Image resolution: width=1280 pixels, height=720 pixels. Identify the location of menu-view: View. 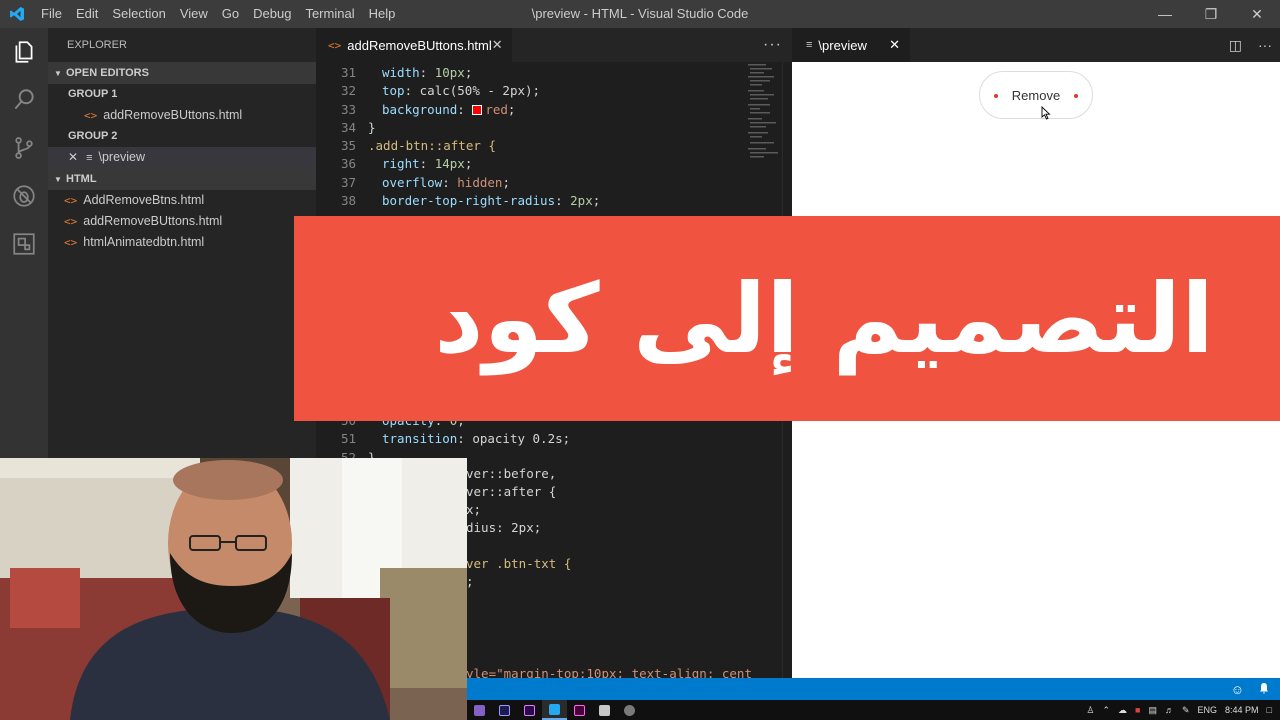
(194, 14).